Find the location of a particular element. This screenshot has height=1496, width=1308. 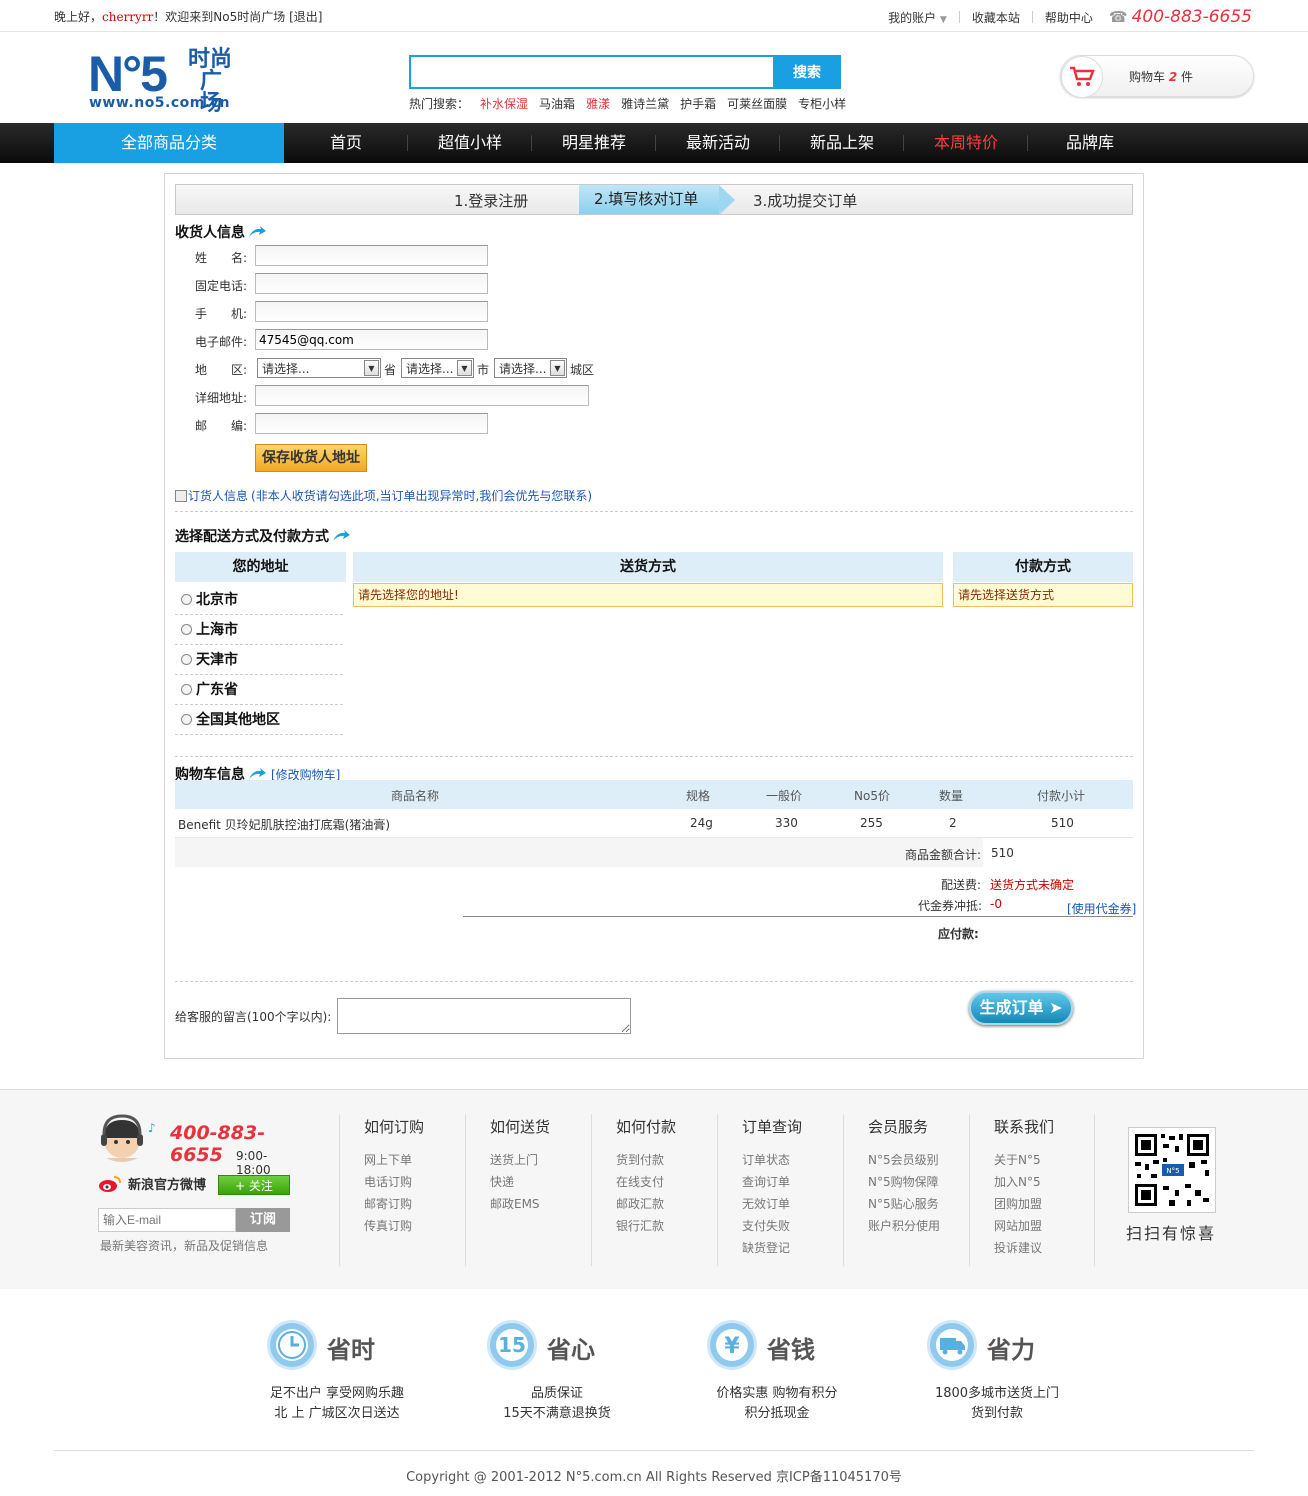

feature-title: 省力 is located at coordinates (1011, 1350).